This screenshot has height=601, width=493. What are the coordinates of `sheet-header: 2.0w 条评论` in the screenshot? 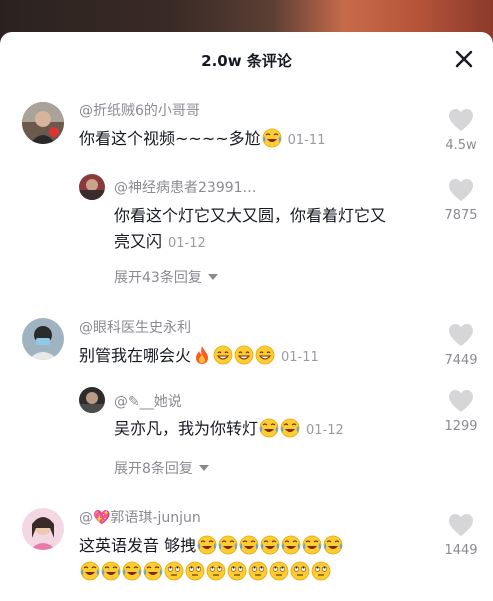 It's located at (246, 59).